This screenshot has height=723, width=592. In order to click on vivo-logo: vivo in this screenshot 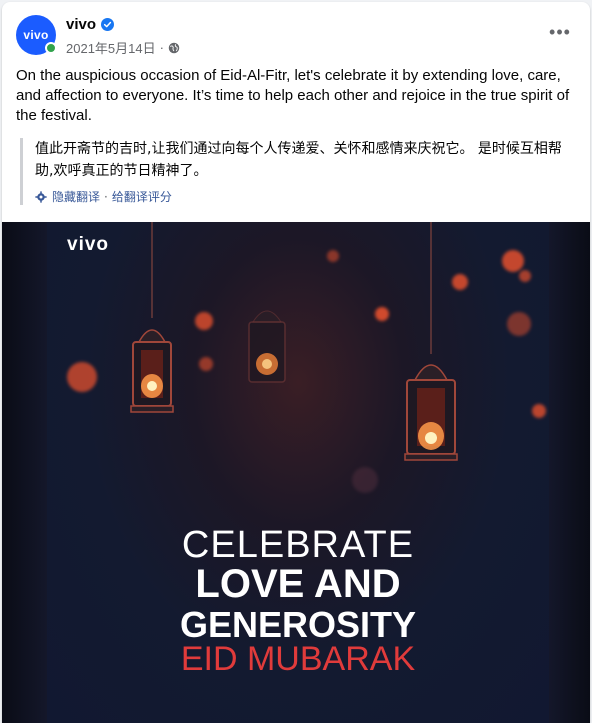, I will do `click(88, 244)`.